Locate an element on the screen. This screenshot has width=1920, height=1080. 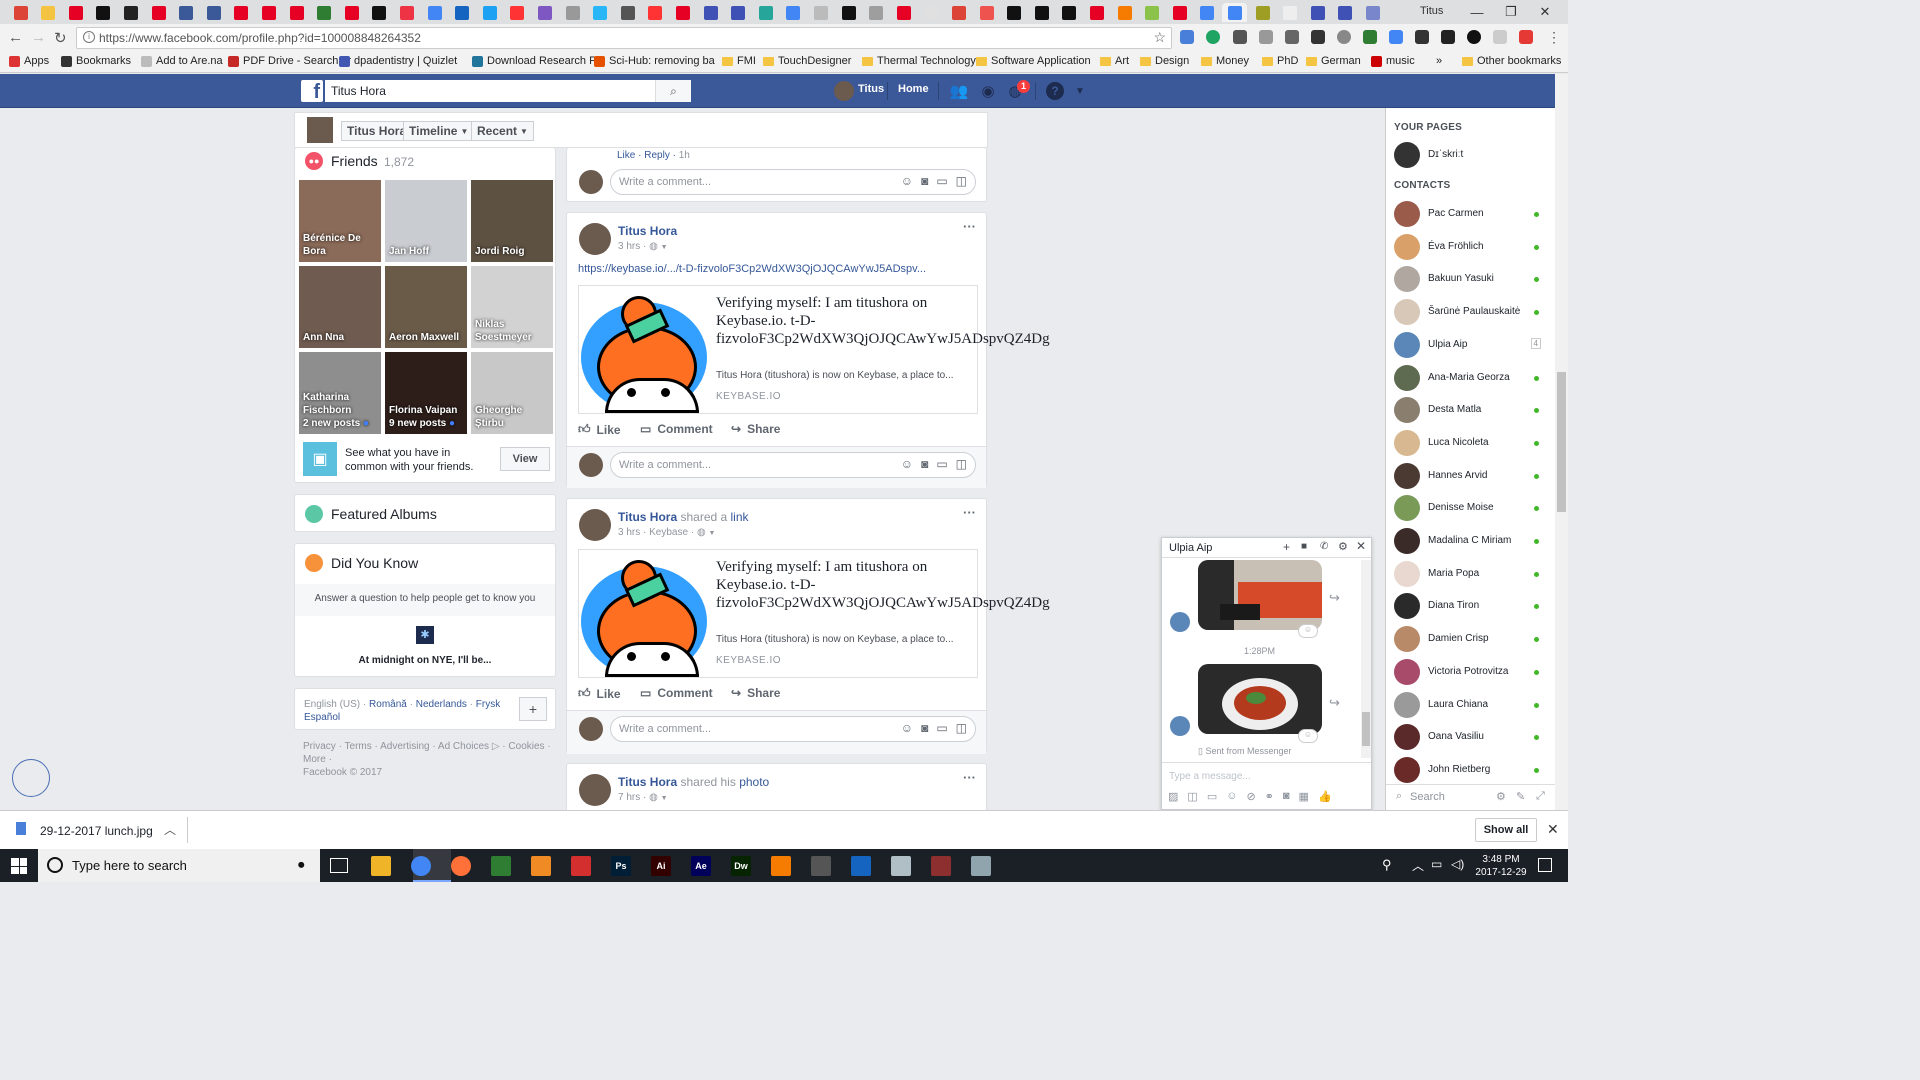
facebook-logo-icon: f is located at coordinates (312, 91).